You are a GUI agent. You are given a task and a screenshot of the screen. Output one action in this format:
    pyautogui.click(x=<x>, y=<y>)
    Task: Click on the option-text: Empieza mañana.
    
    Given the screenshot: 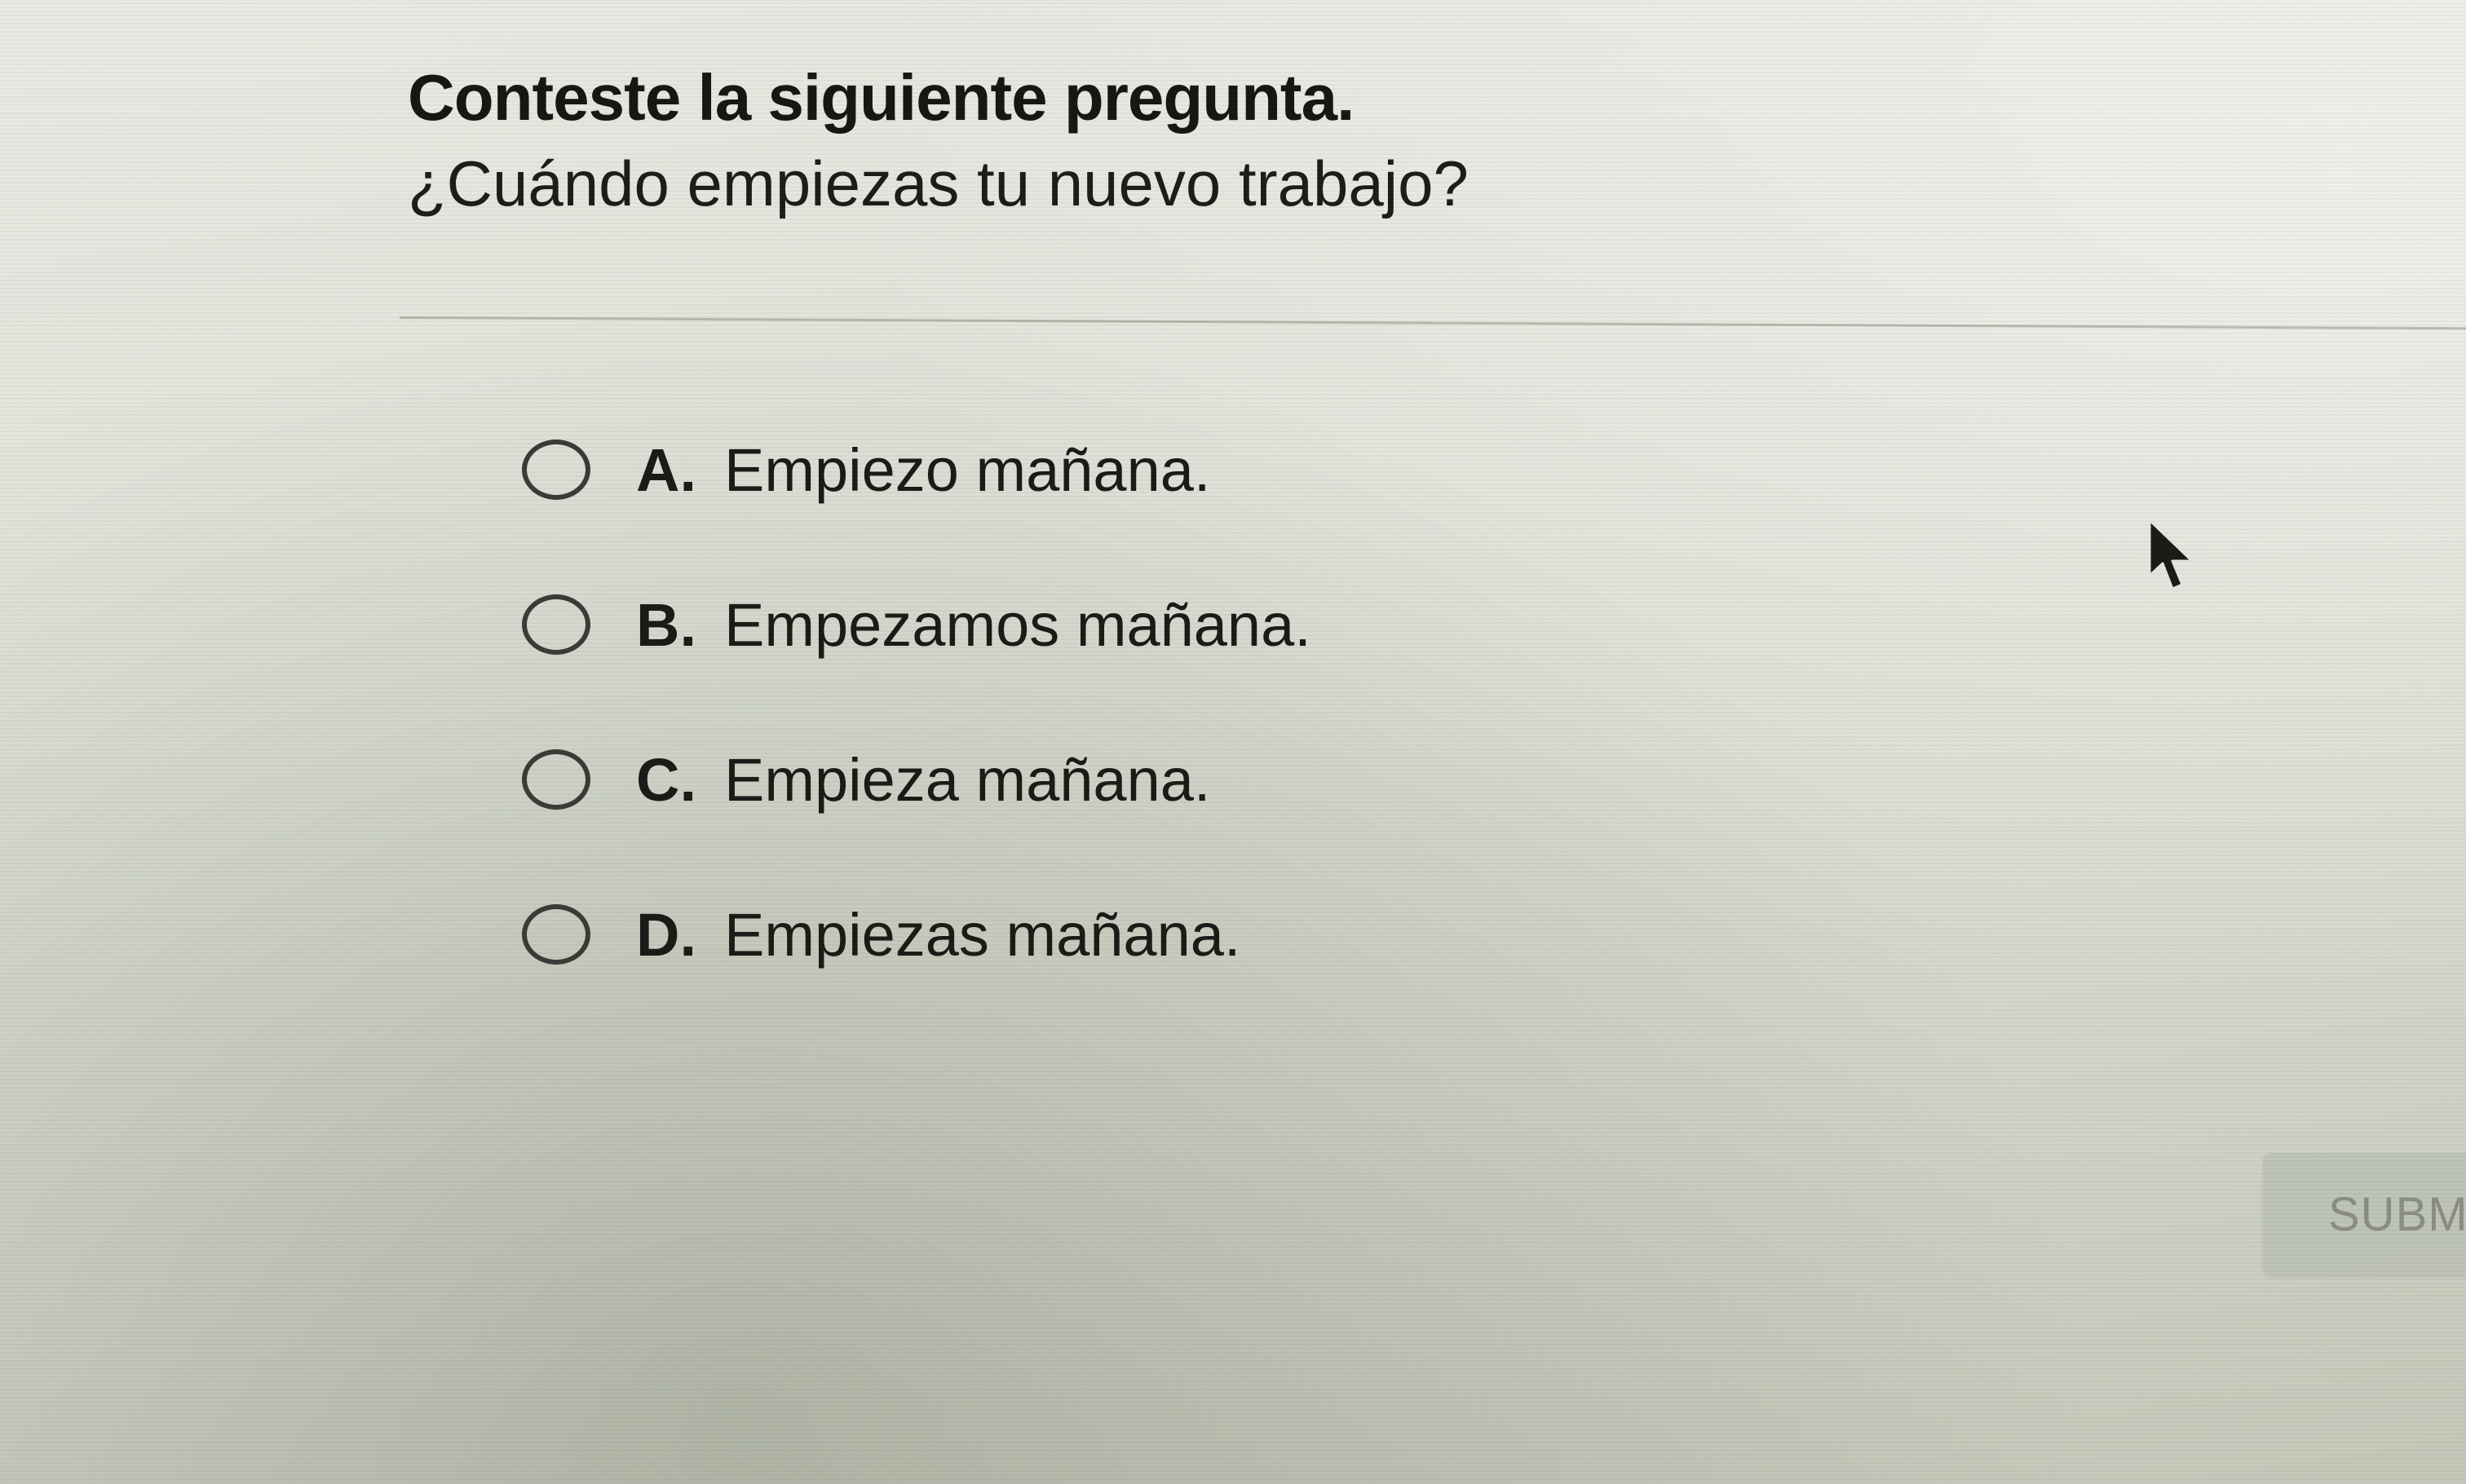 What is the action you would take?
    pyautogui.click(x=968, y=779)
    